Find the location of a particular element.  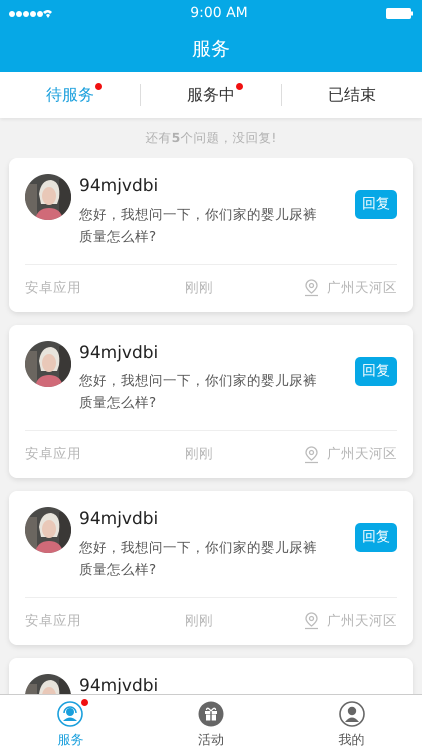

headset-person-icon is located at coordinates (70, 714).